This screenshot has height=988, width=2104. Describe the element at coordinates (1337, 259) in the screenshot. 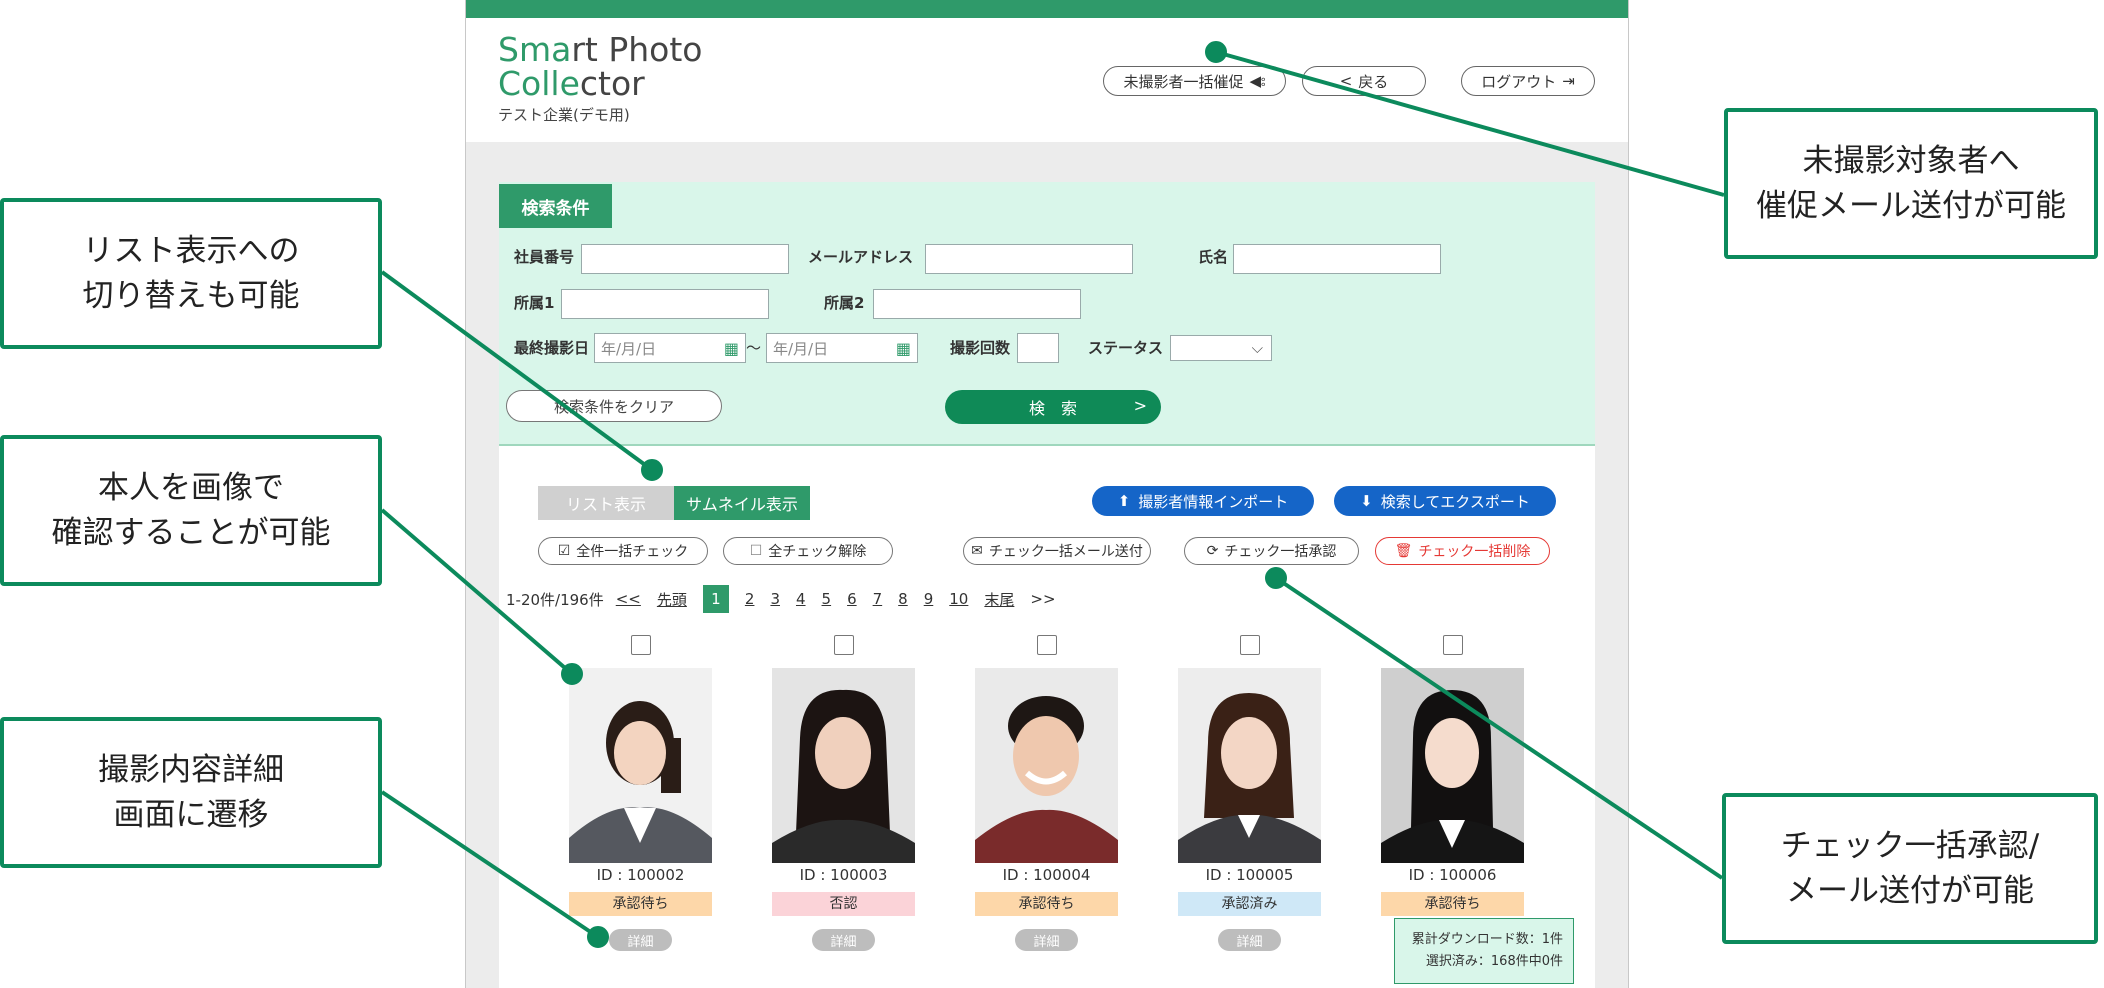

I see `name-input` at that location.